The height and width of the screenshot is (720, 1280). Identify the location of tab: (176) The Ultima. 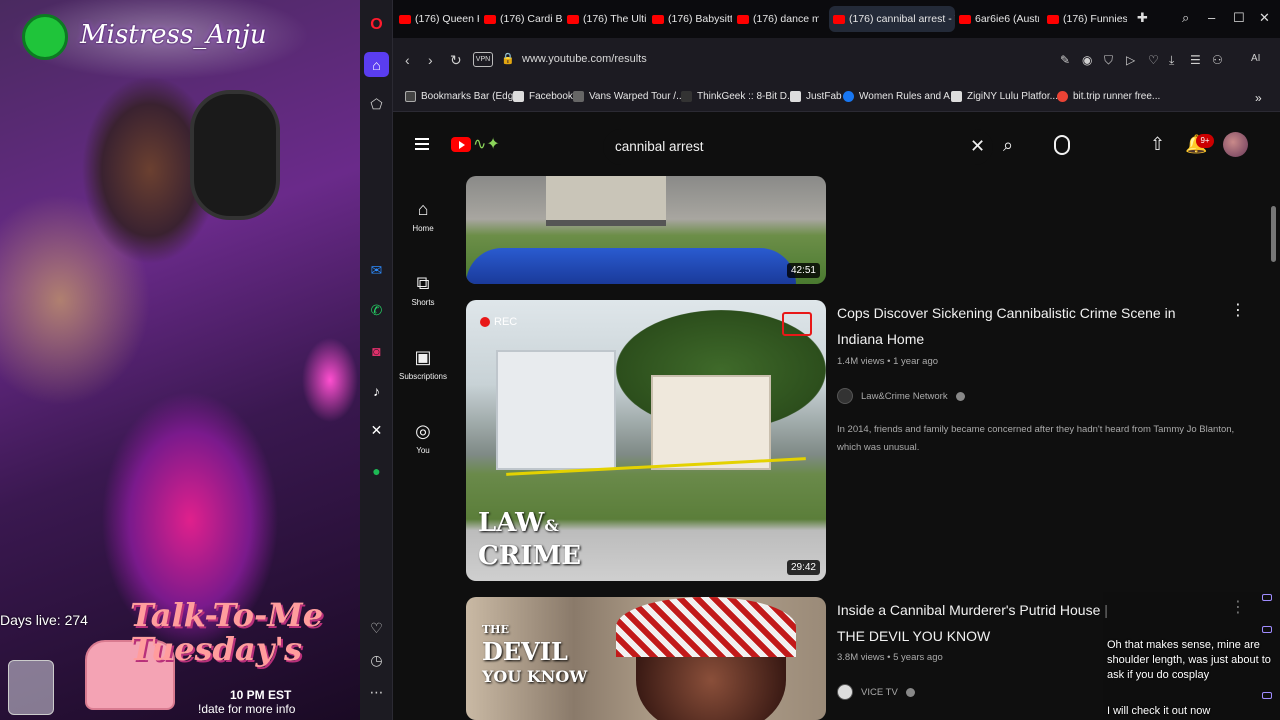
(607, 19).